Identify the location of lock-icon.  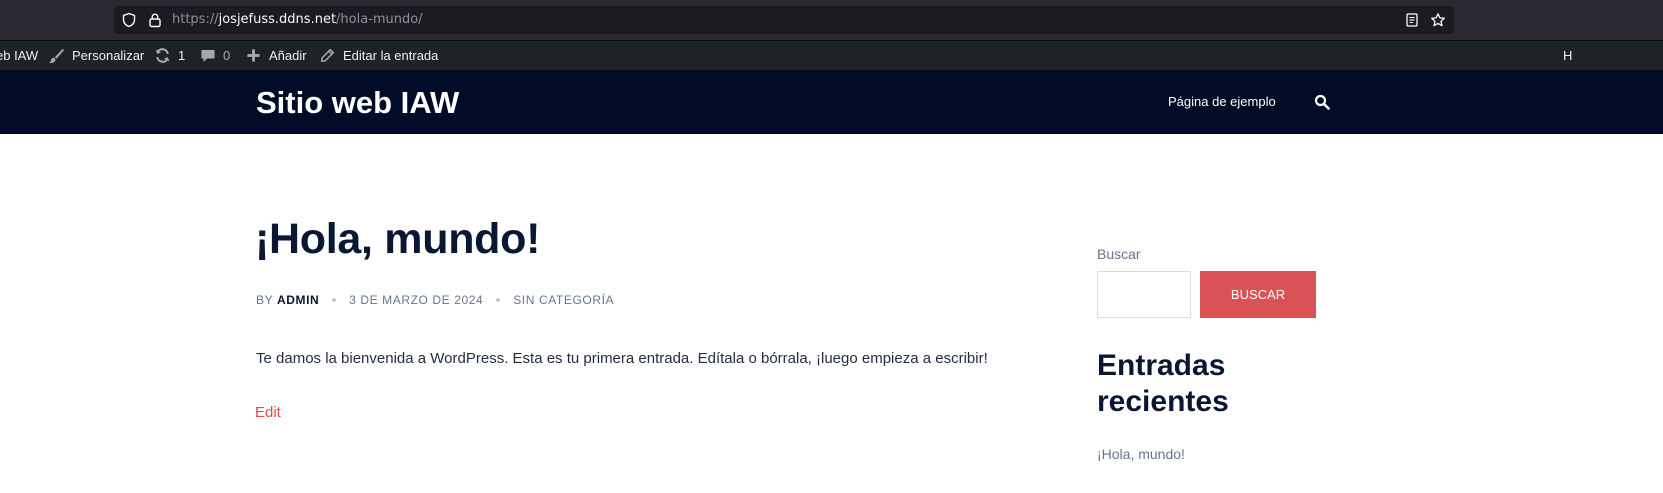
(155, 20).